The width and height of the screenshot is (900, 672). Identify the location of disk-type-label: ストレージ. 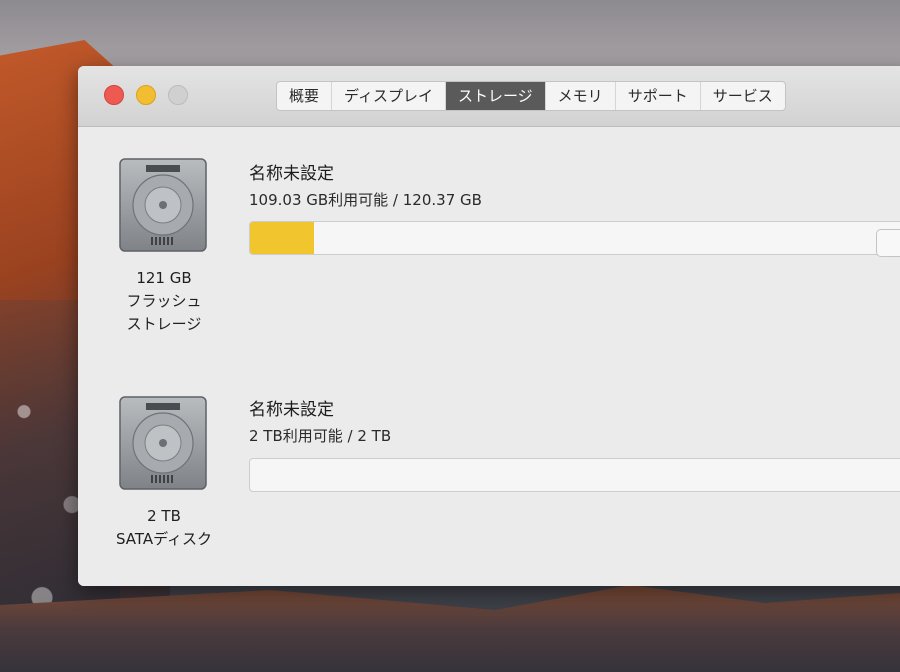
(164, 324).